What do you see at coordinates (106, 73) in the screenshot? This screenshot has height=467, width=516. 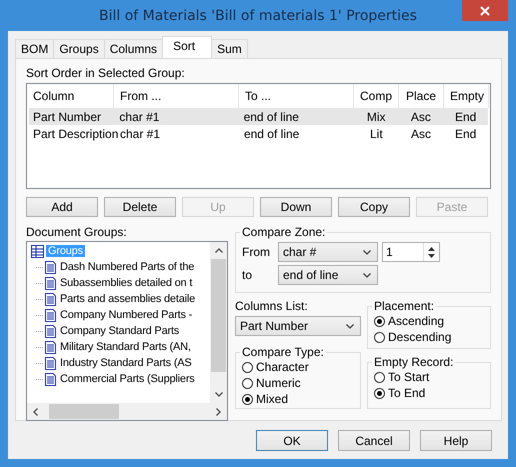 I see `section-label: Sort Order in Selected Group:` at bounding box center [106, 73].